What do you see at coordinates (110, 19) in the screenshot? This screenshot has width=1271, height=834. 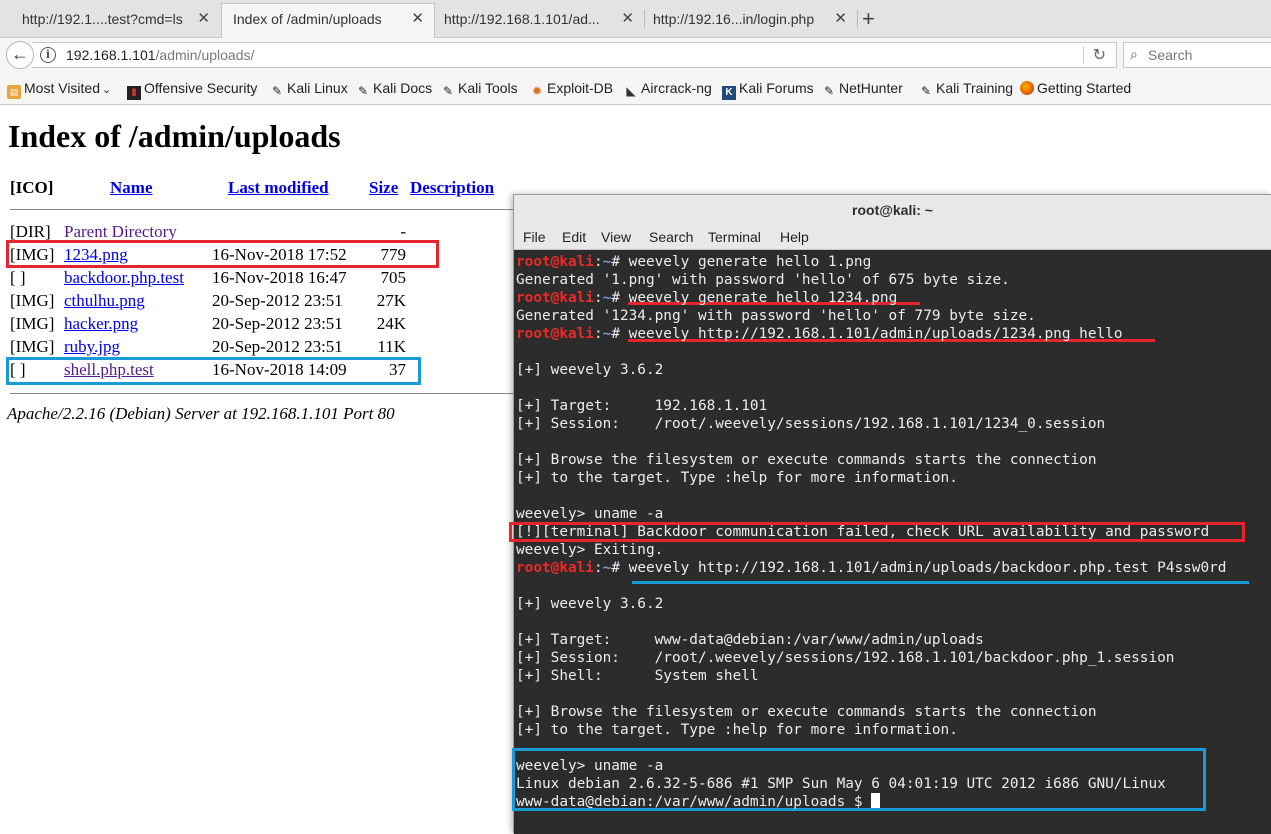 I see `tab-cmd-ls: http://192.1....test?cmd=ls ✕` at bounding box center [110, 19].